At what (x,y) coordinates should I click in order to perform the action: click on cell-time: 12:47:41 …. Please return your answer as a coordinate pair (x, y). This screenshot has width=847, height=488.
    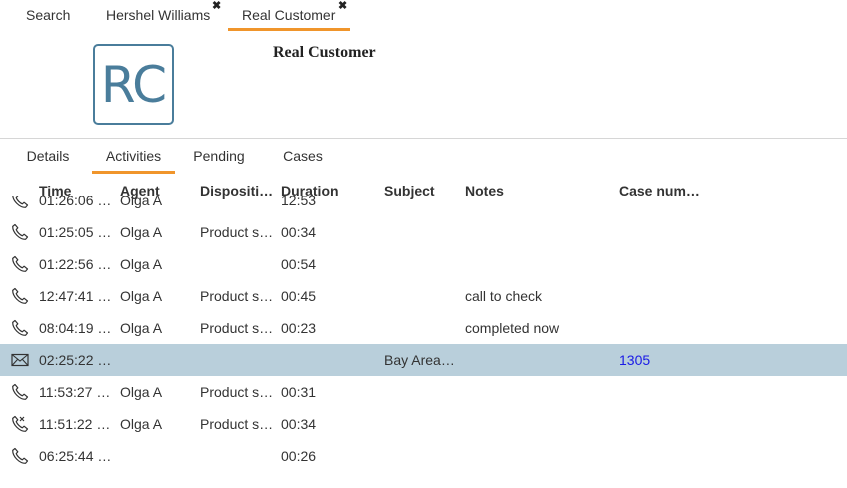
    Looking at the image, I should click on (75, 296).